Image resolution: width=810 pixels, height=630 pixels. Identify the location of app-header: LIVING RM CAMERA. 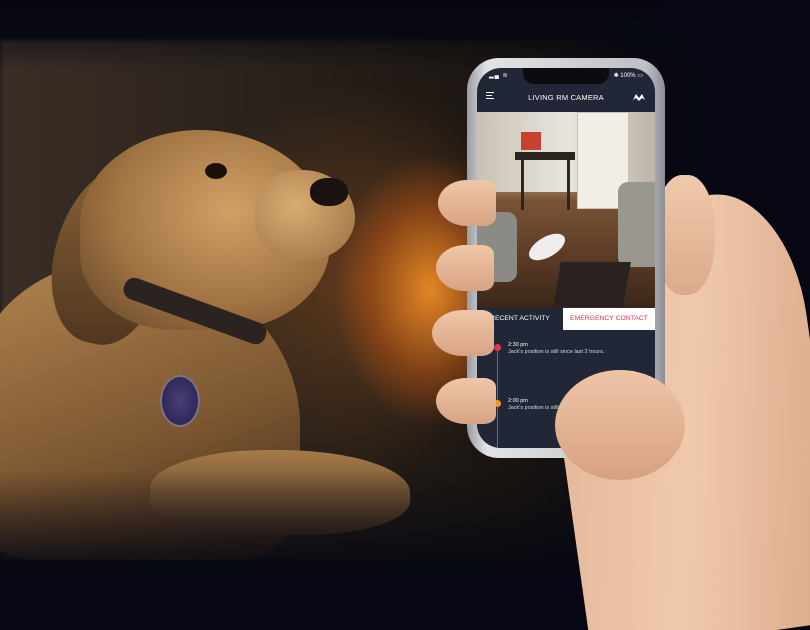
(566, 97).